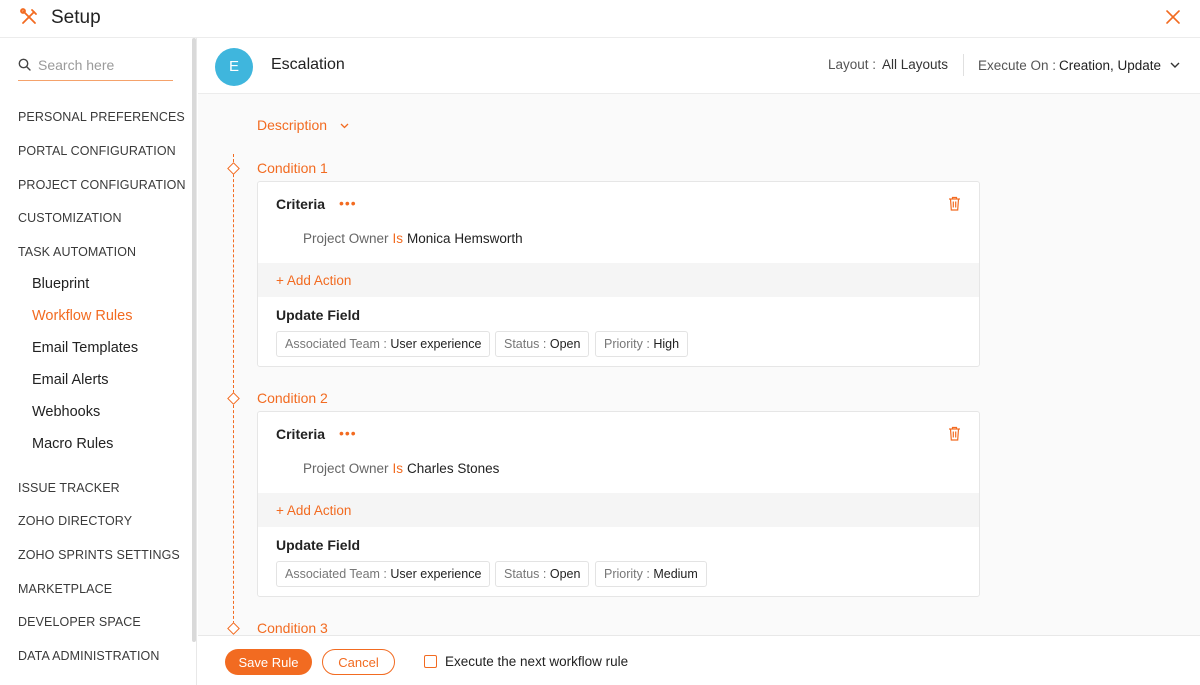  What do you see at coordinates (28, 16) in the screenshot?
I see `tools-icon` at bounding box center [28, 16].